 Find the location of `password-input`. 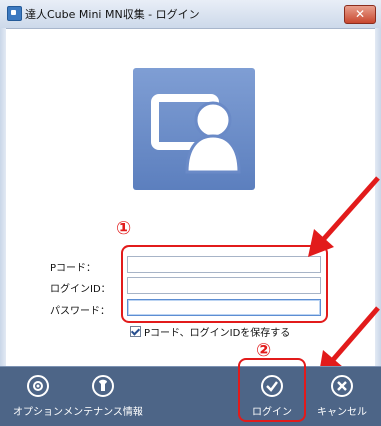

password-input is located at coordinates (224, 307).